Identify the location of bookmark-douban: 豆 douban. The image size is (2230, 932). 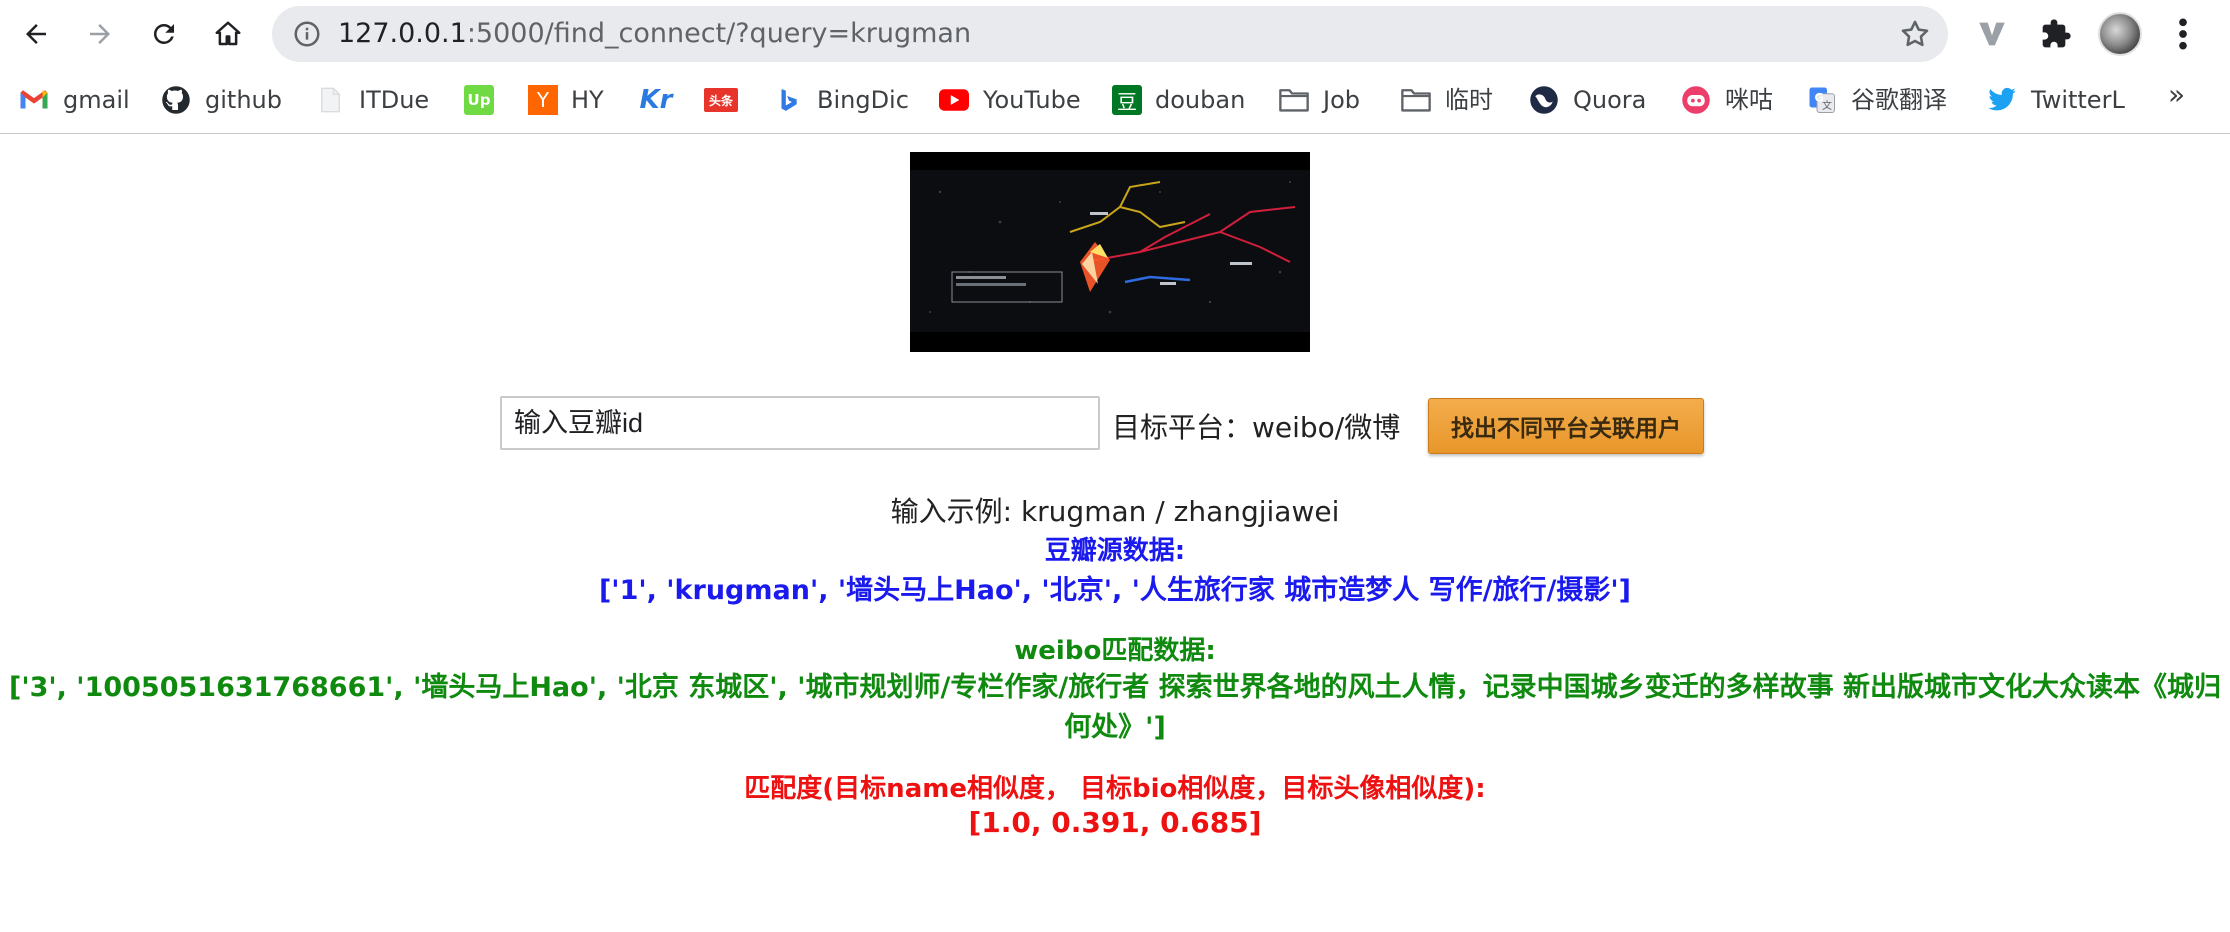
(1178, 100).